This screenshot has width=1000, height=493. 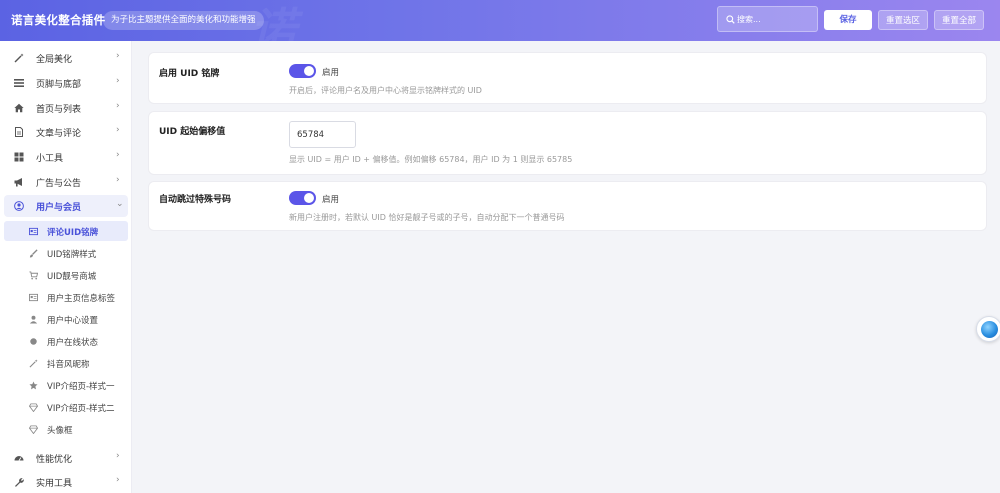 What do you see at coordinates (776, 19) in the screenshot?
I see `search-input` at bounding box center [776, 19].